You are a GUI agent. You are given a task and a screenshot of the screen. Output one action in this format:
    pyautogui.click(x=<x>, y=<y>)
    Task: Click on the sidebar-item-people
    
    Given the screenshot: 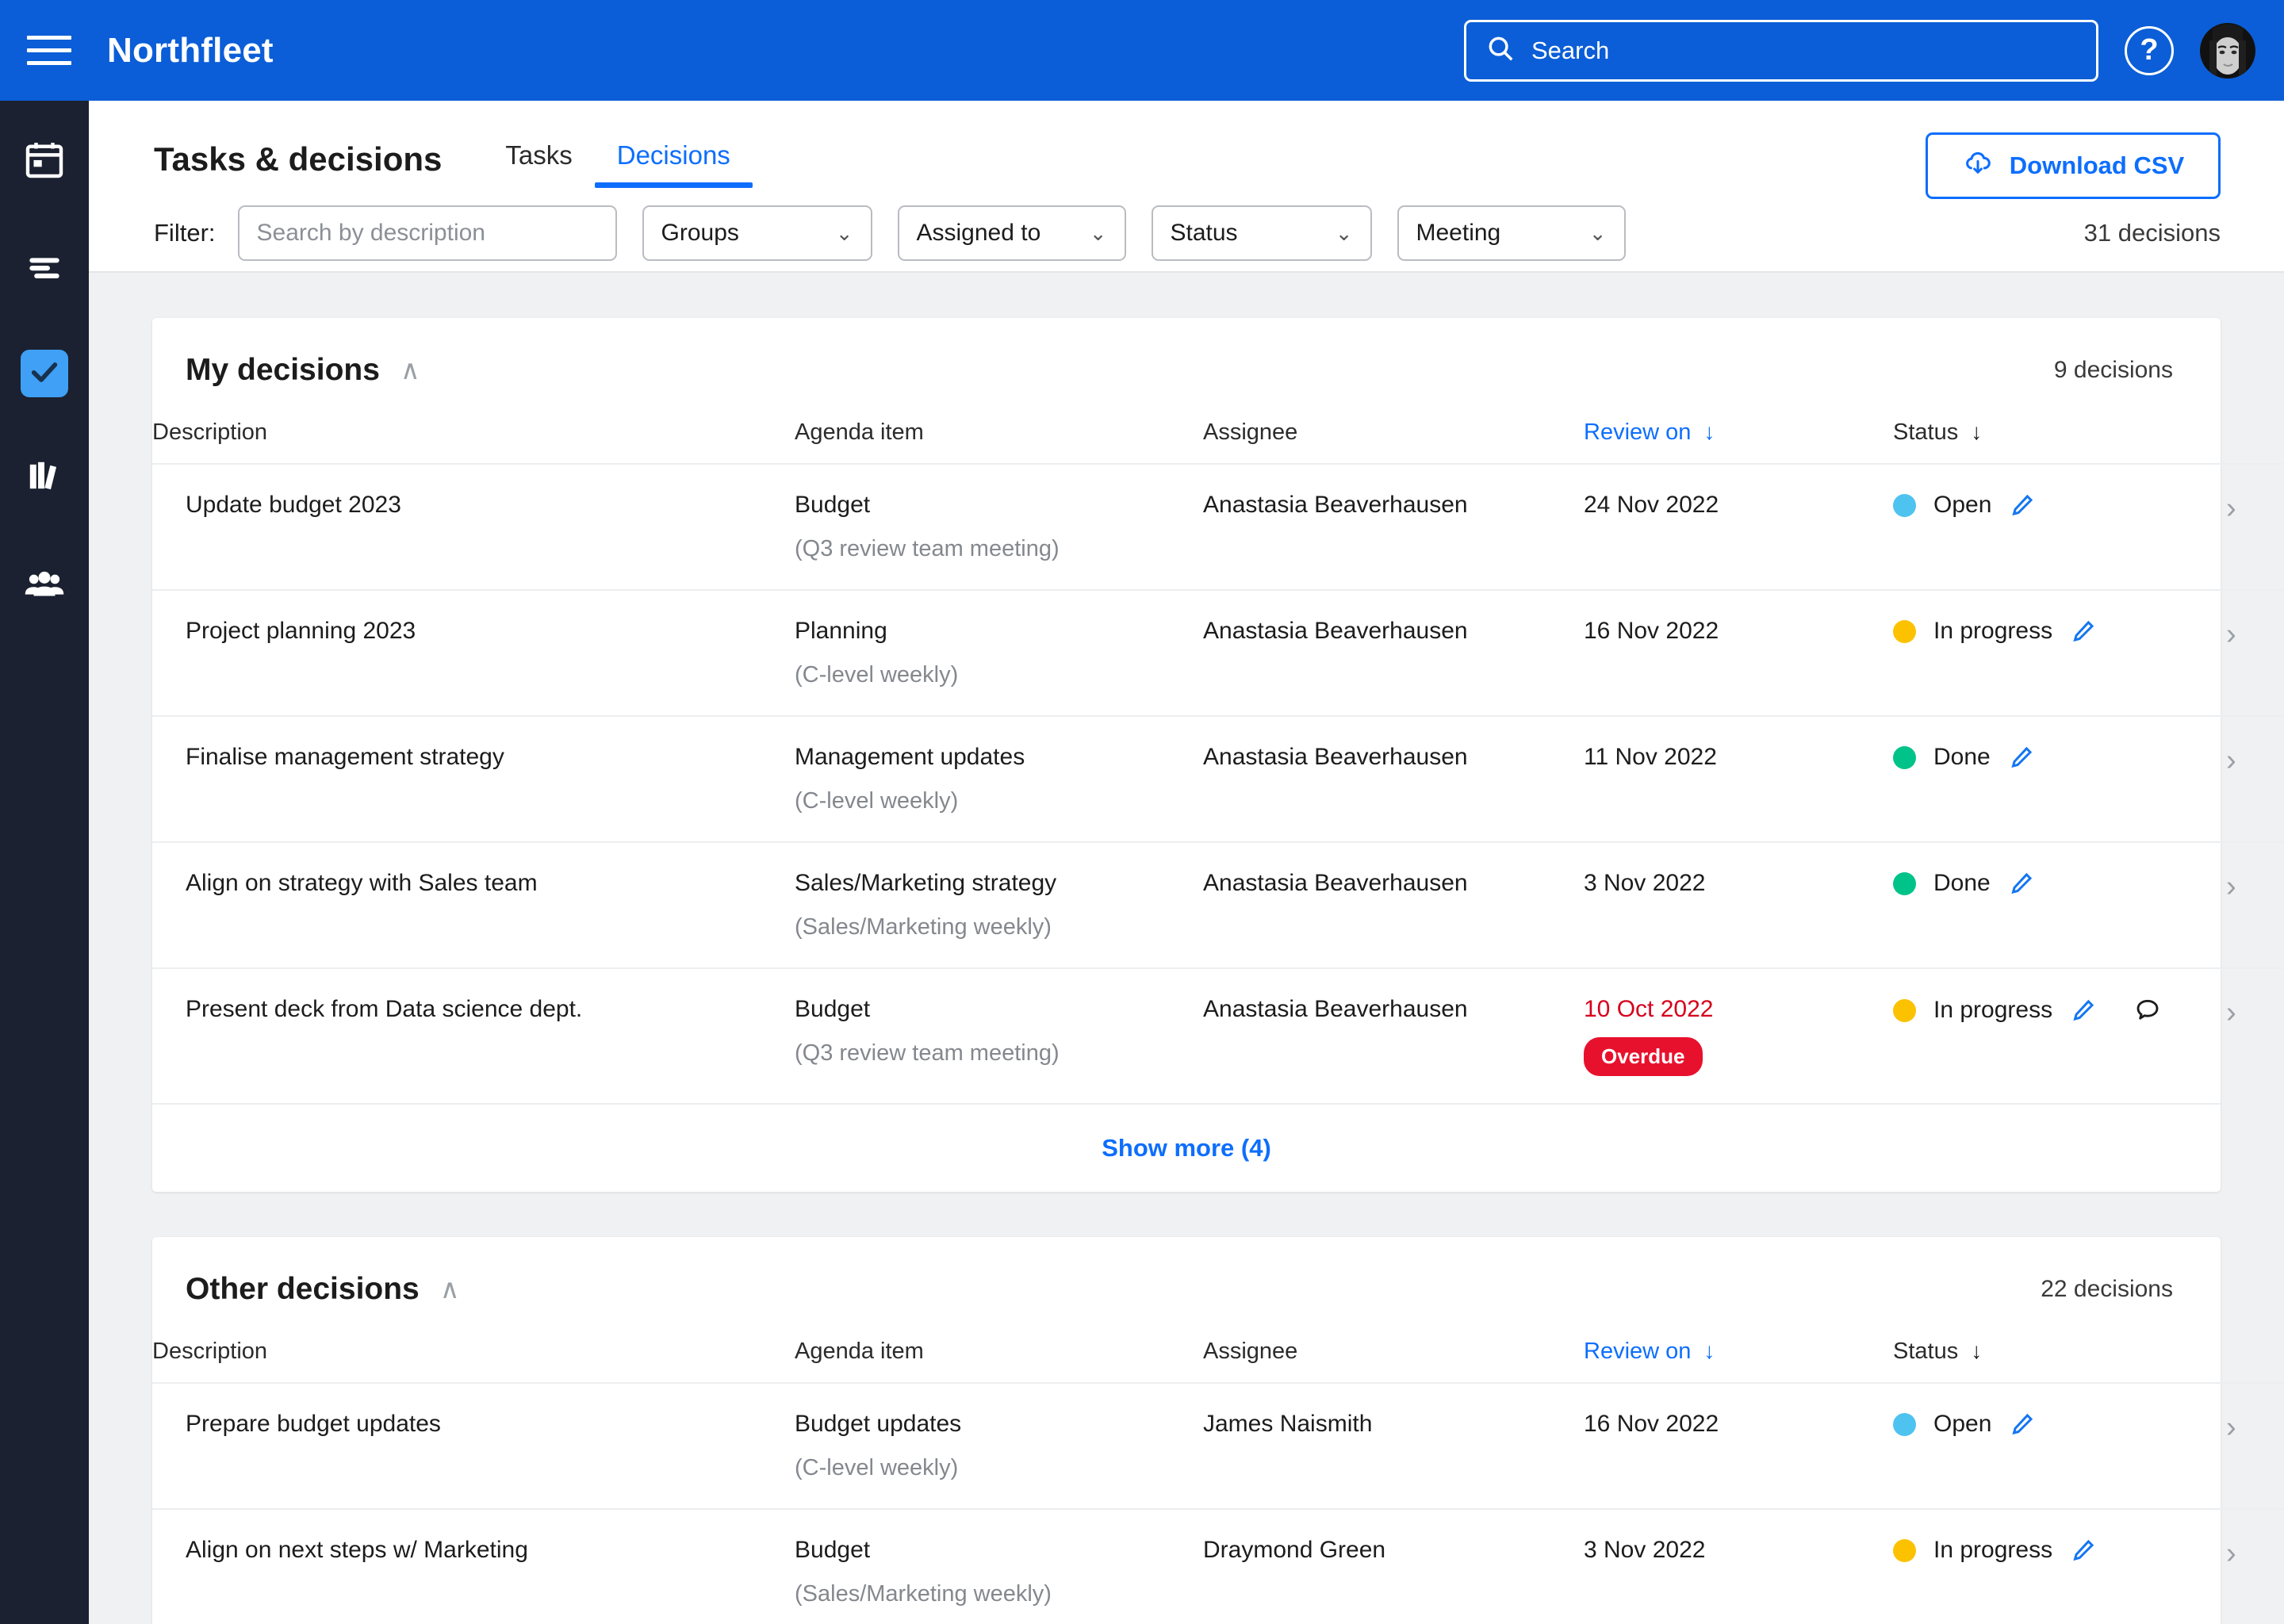 What is the action you would take?
    pyautogui.click(x=44, y=586)
    